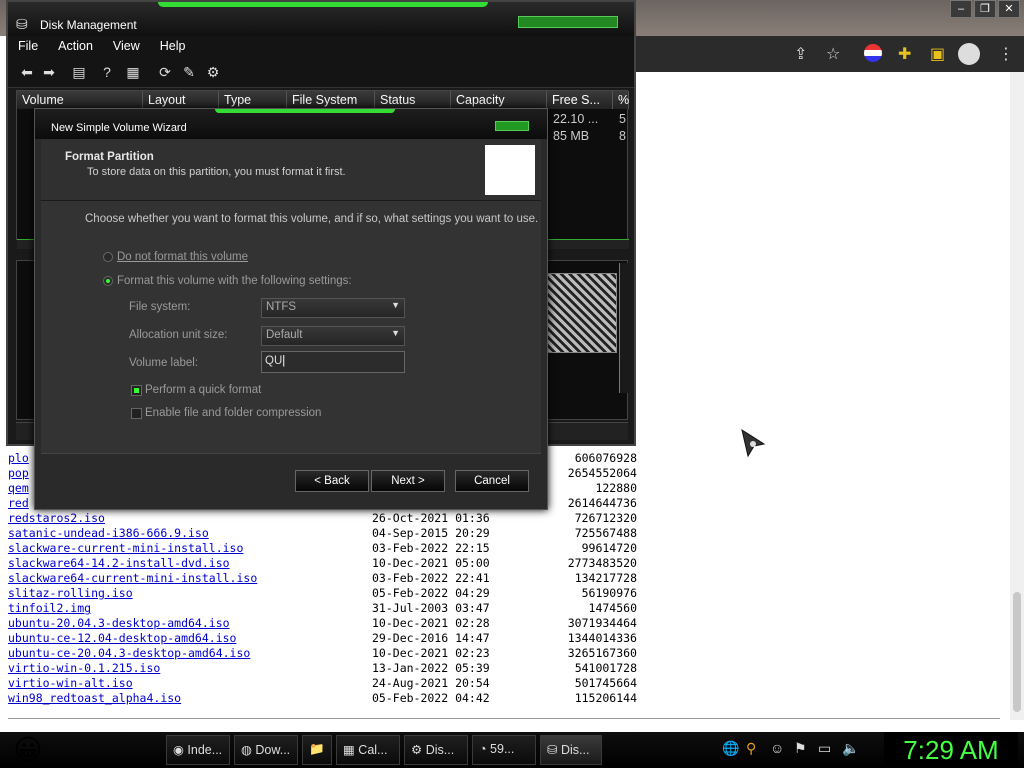  Describe the element at coordinates (937, 54) in the screenshot. I see `sidebar-icon: ▣` at that location.